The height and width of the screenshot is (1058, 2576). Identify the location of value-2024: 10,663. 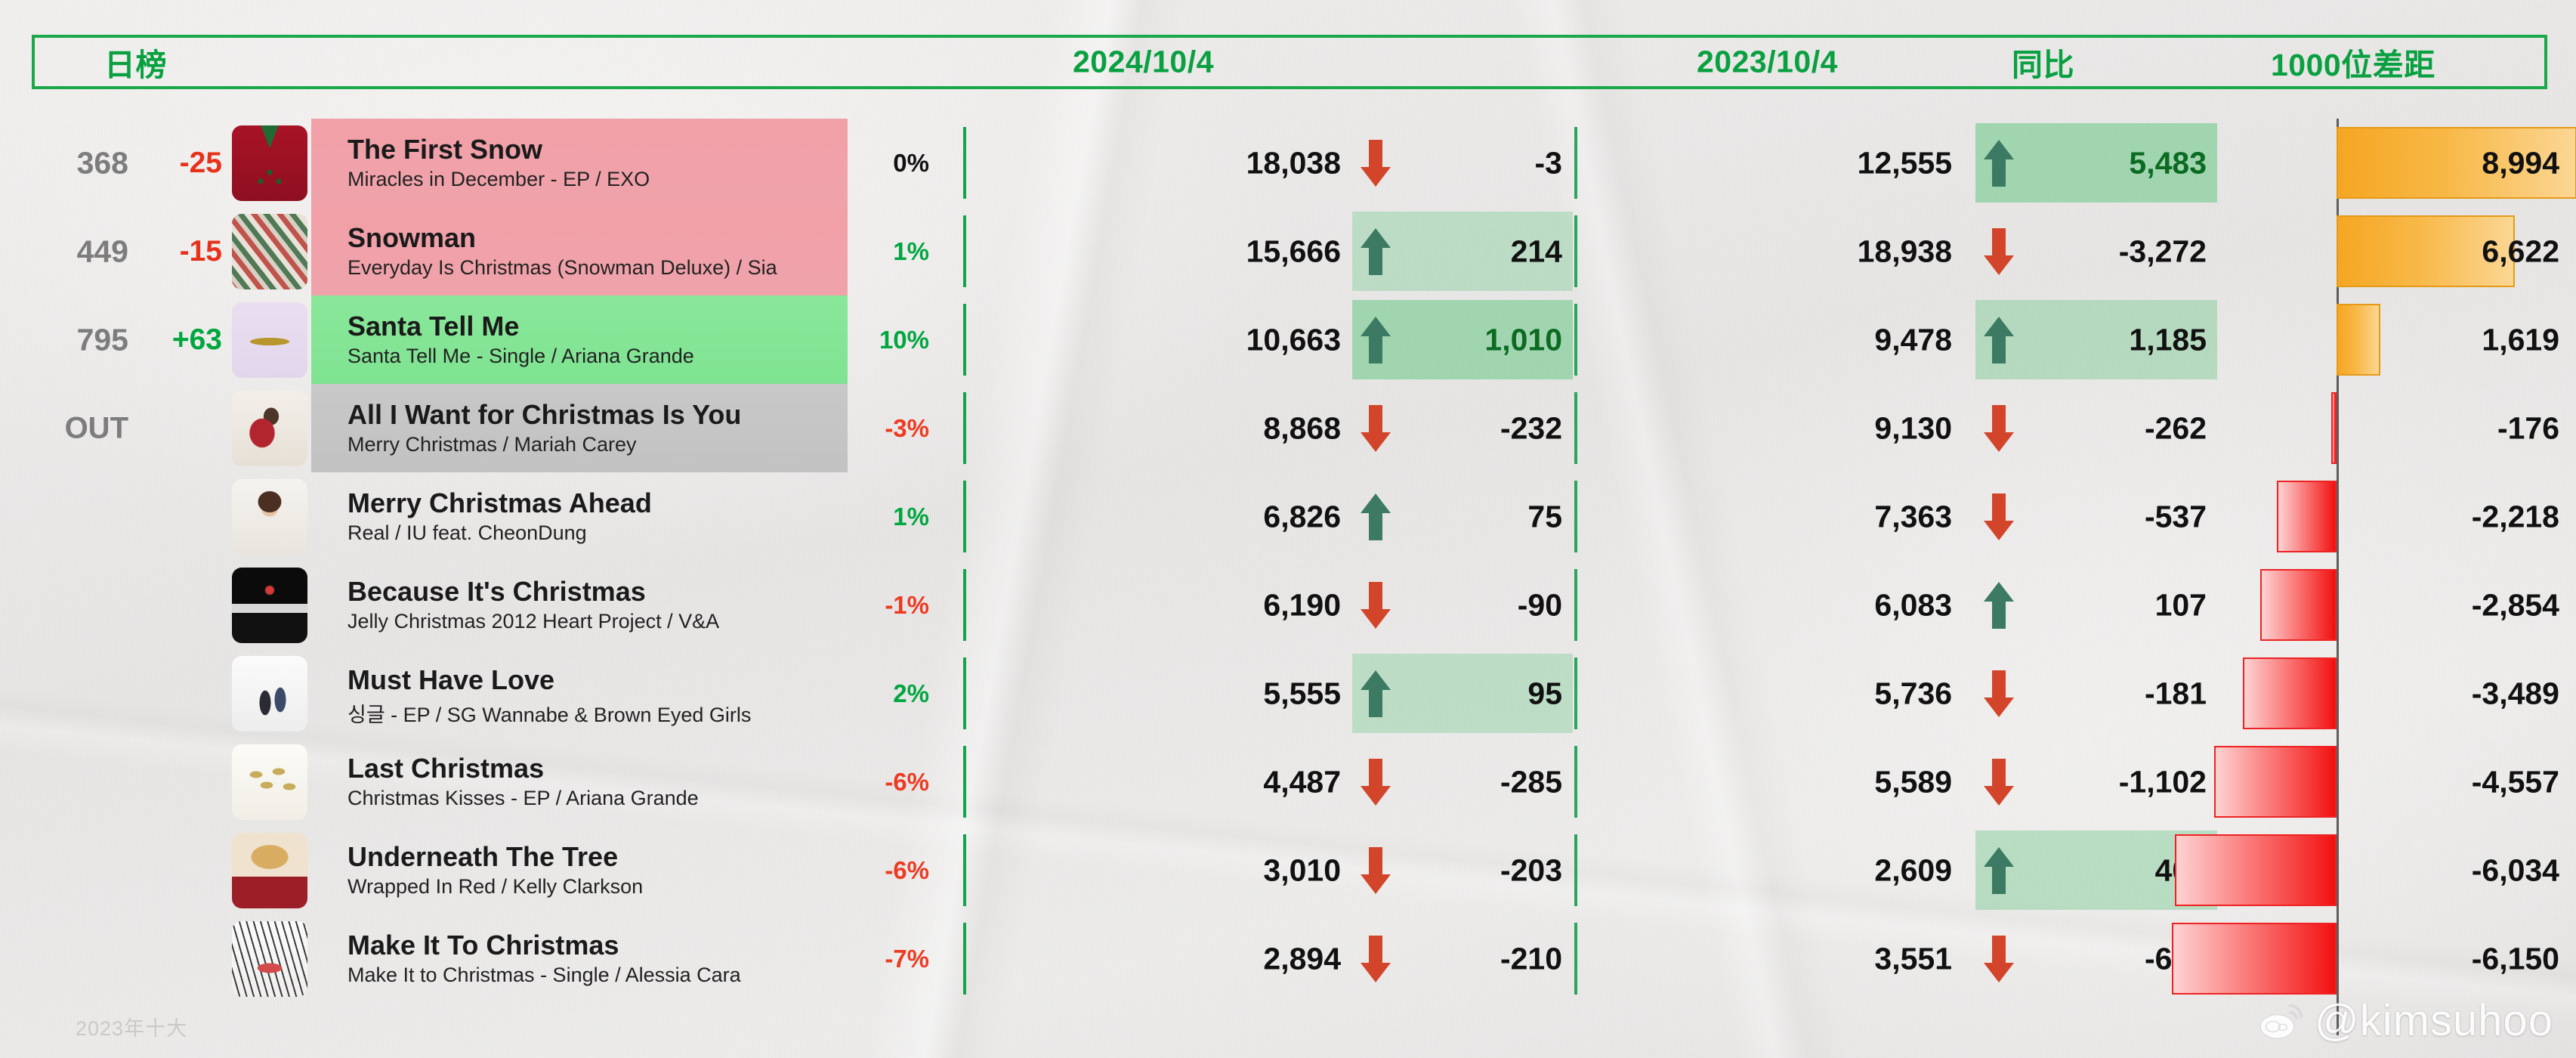
(1293, 339).